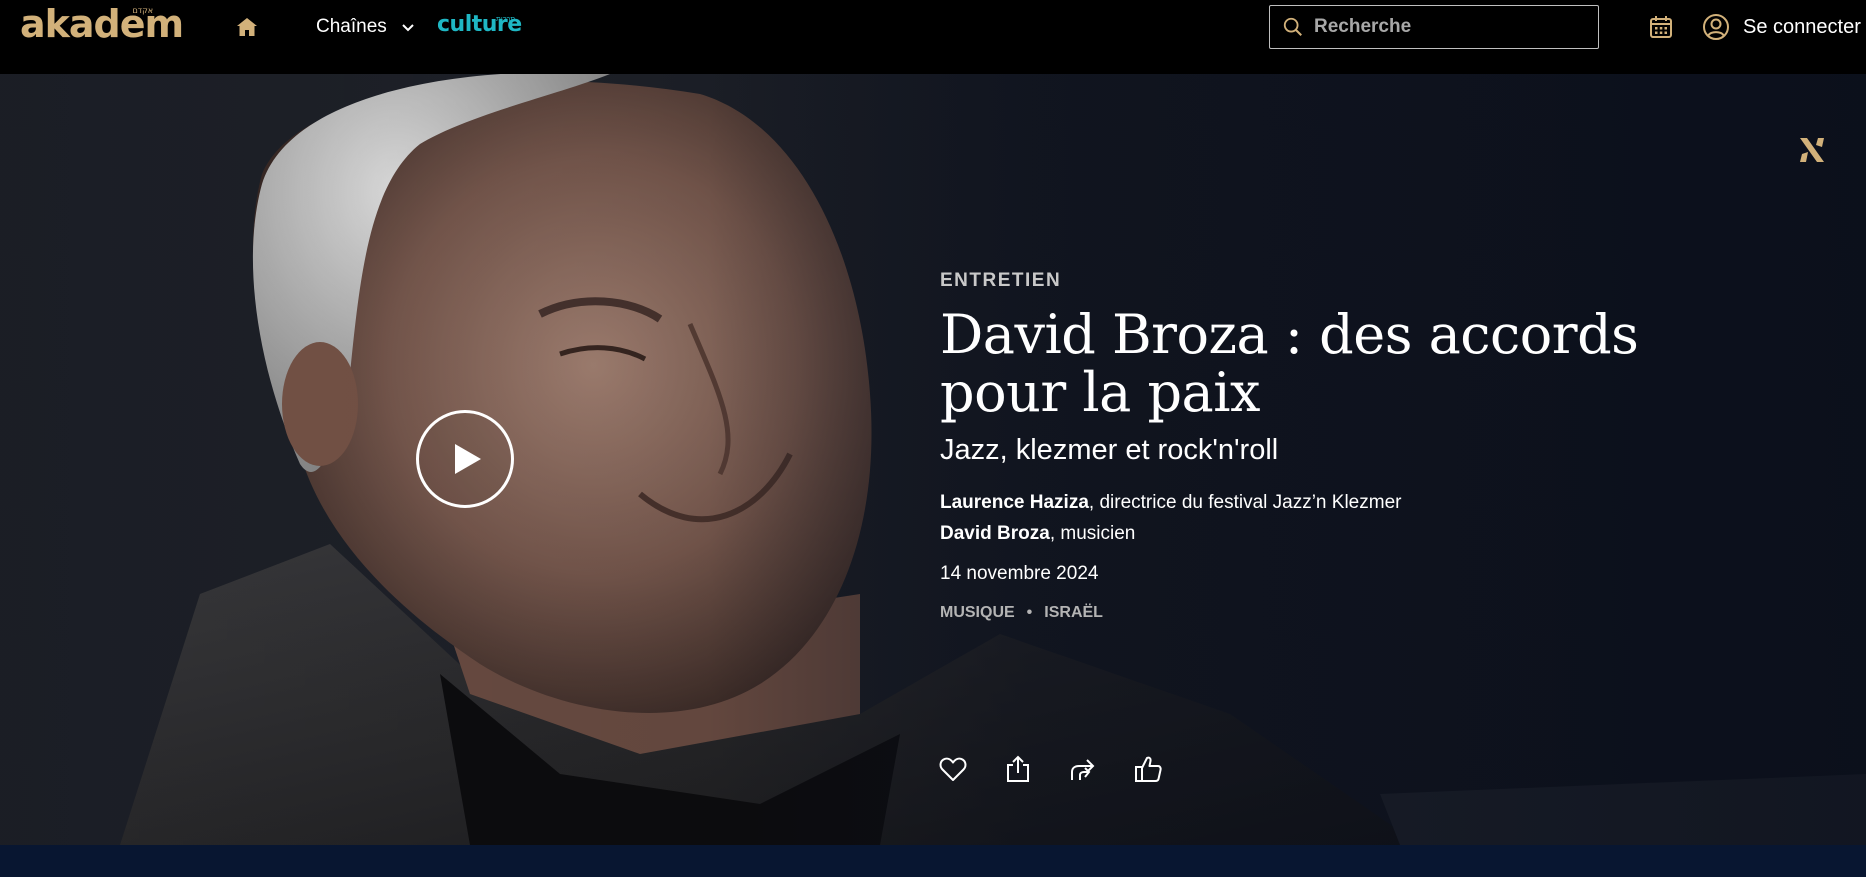 This screenshot has width=1866, height=877. I want to click on share-button, so click(1018, 769).